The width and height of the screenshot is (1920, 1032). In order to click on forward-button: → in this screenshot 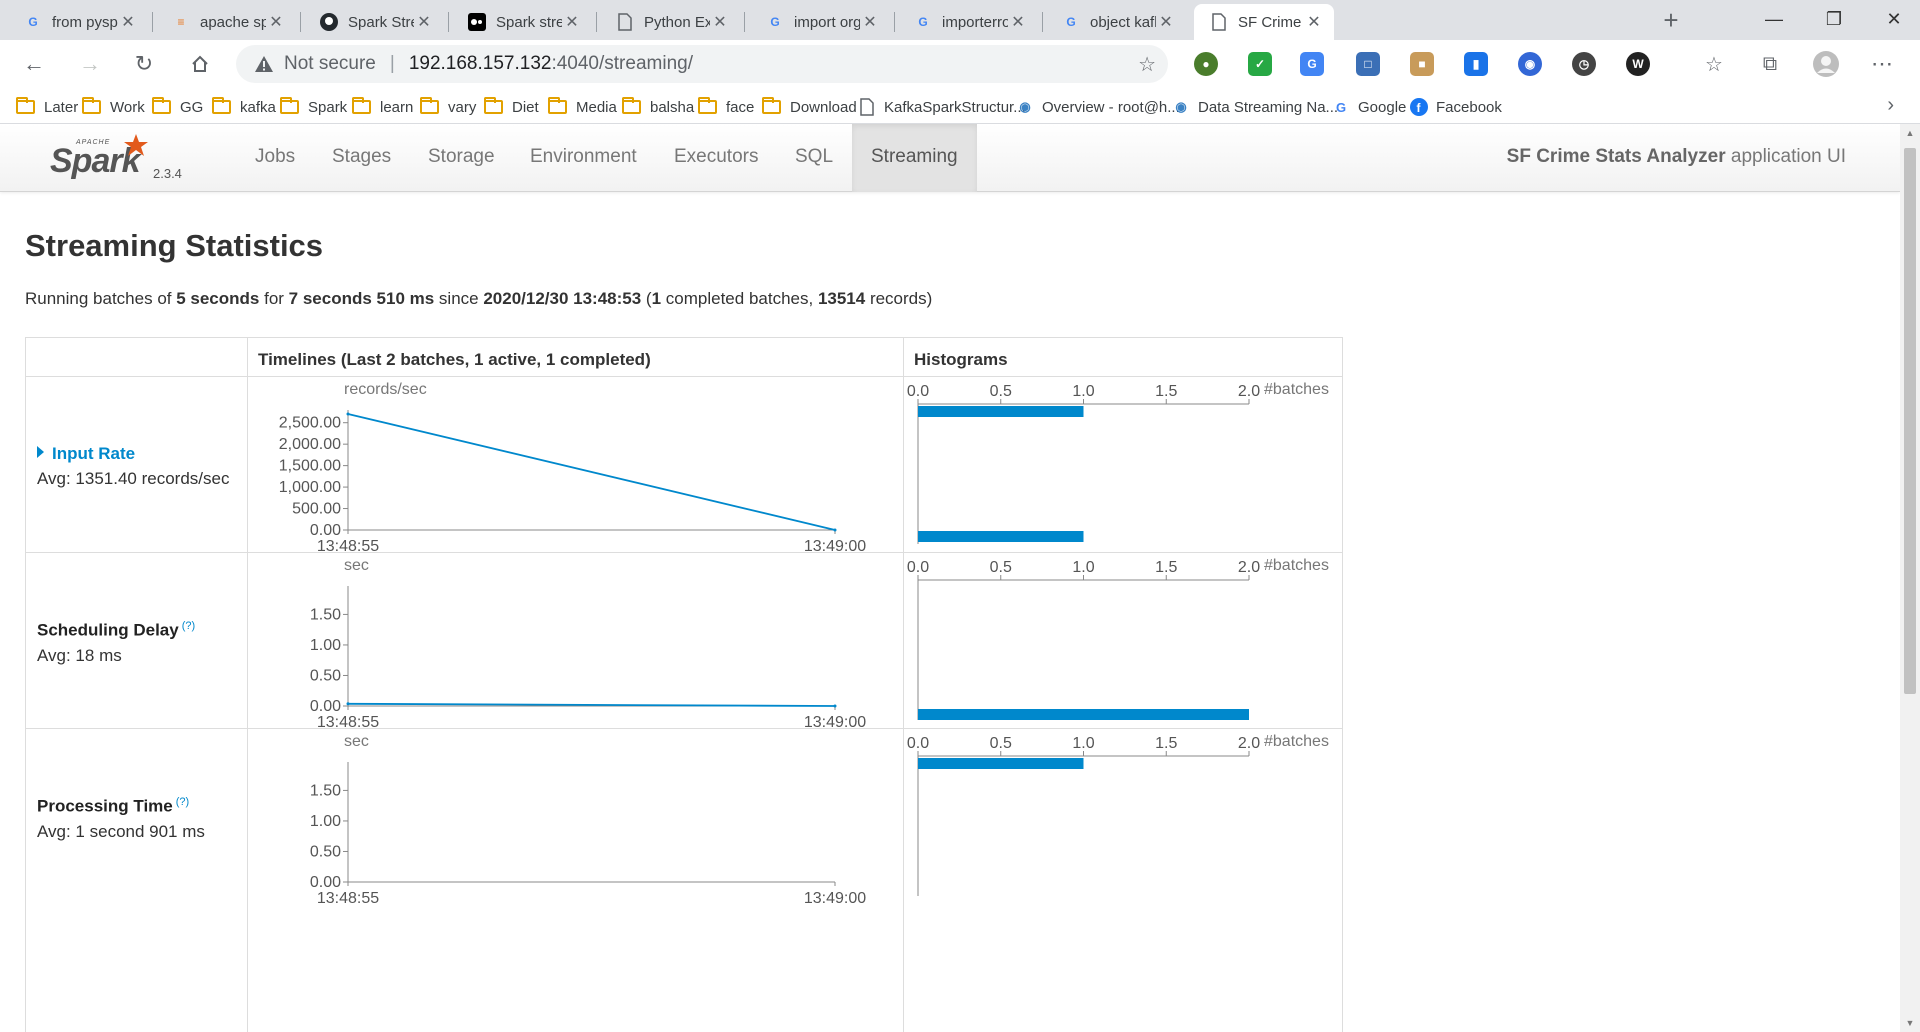, I will do `click(90, 64)`.